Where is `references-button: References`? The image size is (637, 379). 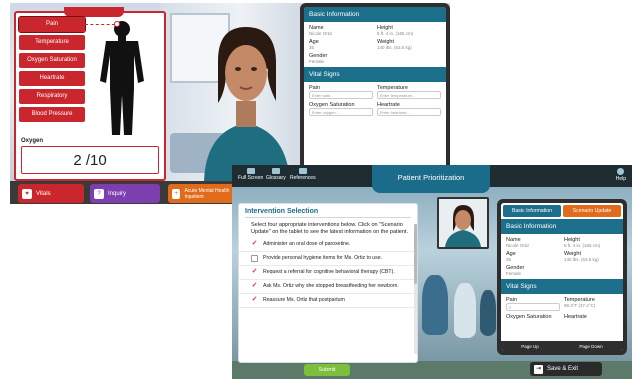
references-button: References is located at coordinates (303, 174).